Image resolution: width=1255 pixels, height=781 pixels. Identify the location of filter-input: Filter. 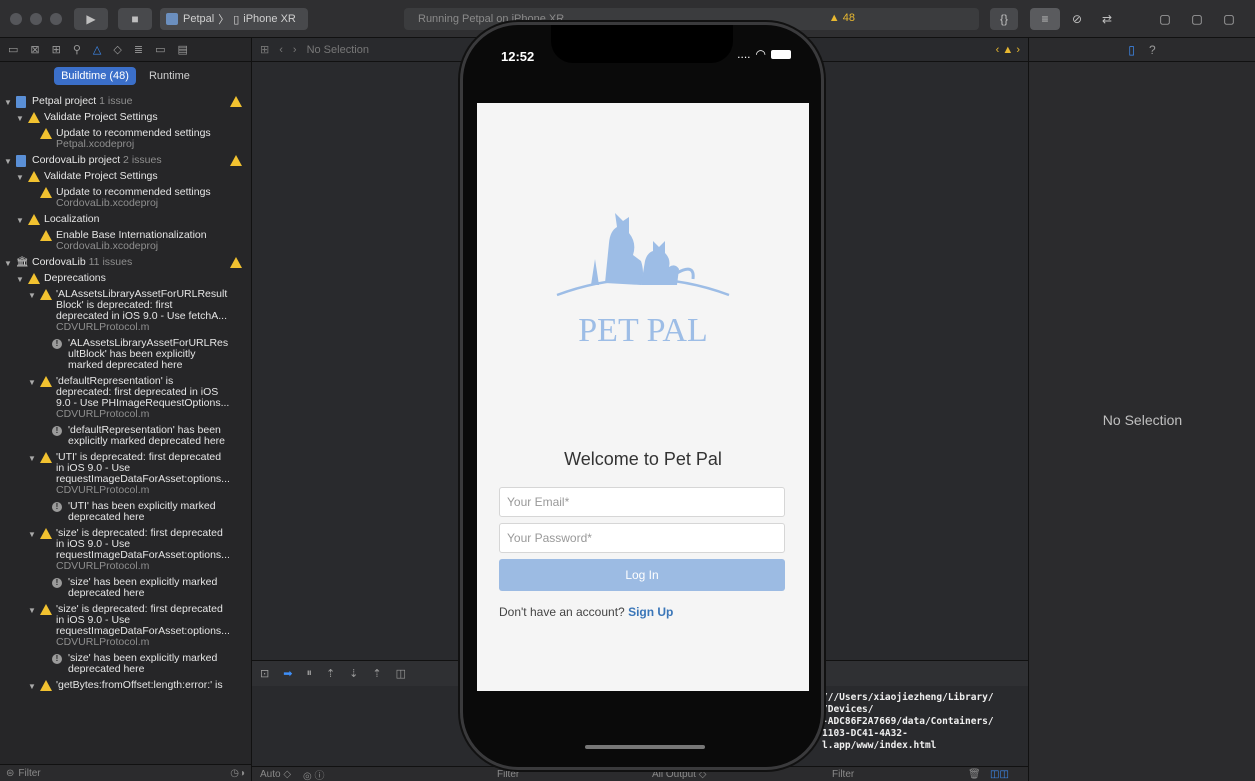
(29, 773).